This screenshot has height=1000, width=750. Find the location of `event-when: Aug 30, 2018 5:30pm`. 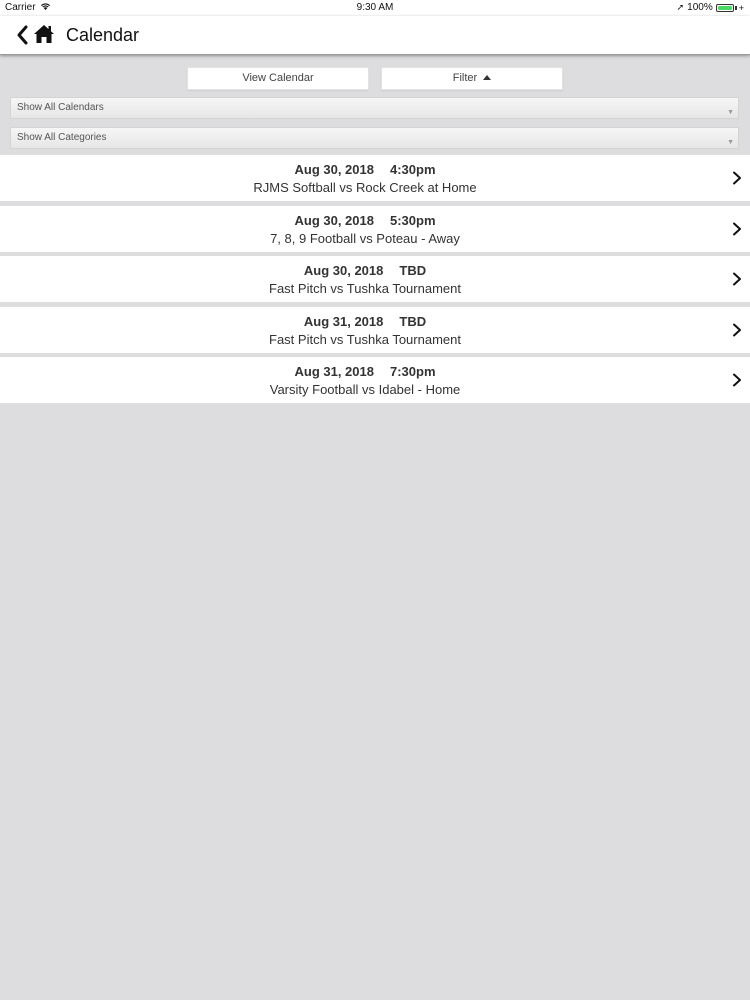

event-when: Aug 30, 2018 5:30pm is located at coordinates (365, 220).